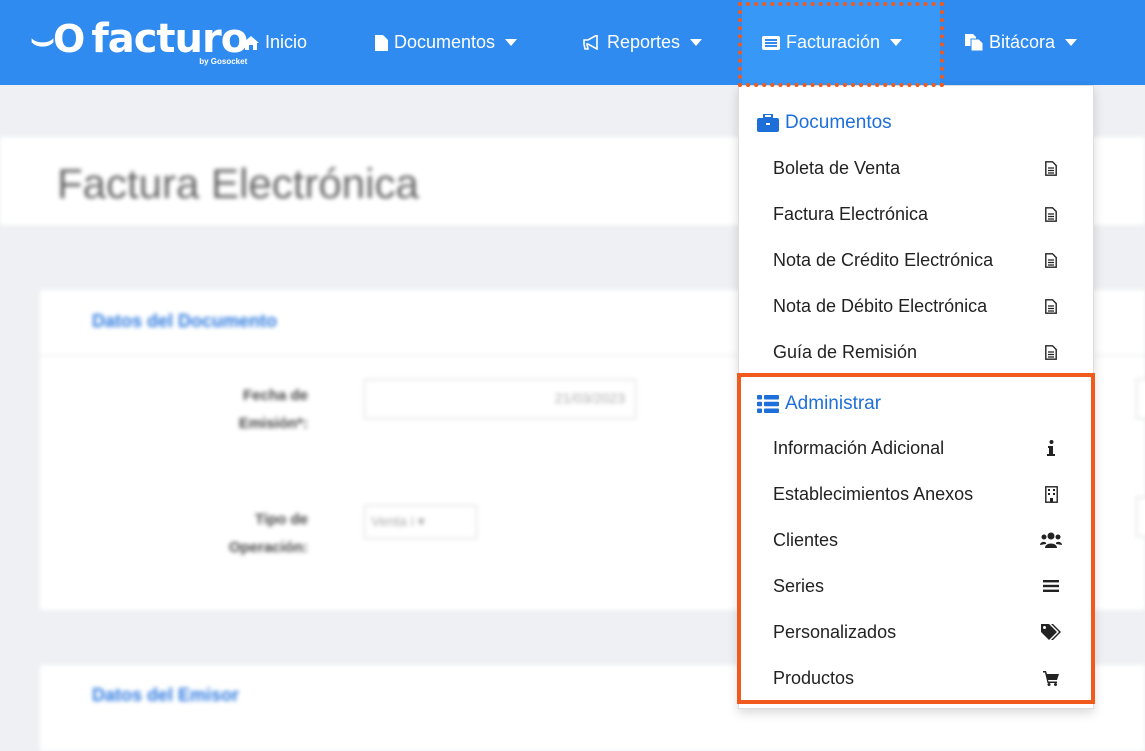 Image resolution: width=1145 pixels, height=751 pixels. Describe the element at coordinates (1051, 540) in the screenshot. I see `users-icon` at that location.